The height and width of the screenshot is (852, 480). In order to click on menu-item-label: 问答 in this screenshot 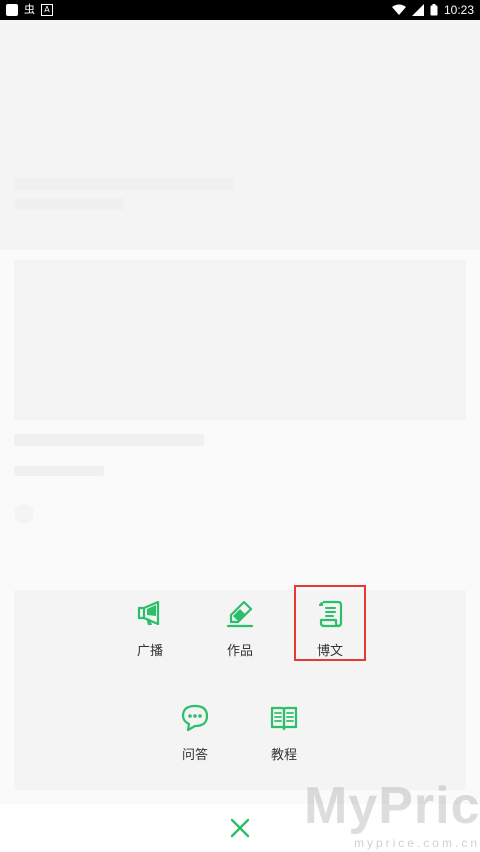, I will do `click(194, 755)`.